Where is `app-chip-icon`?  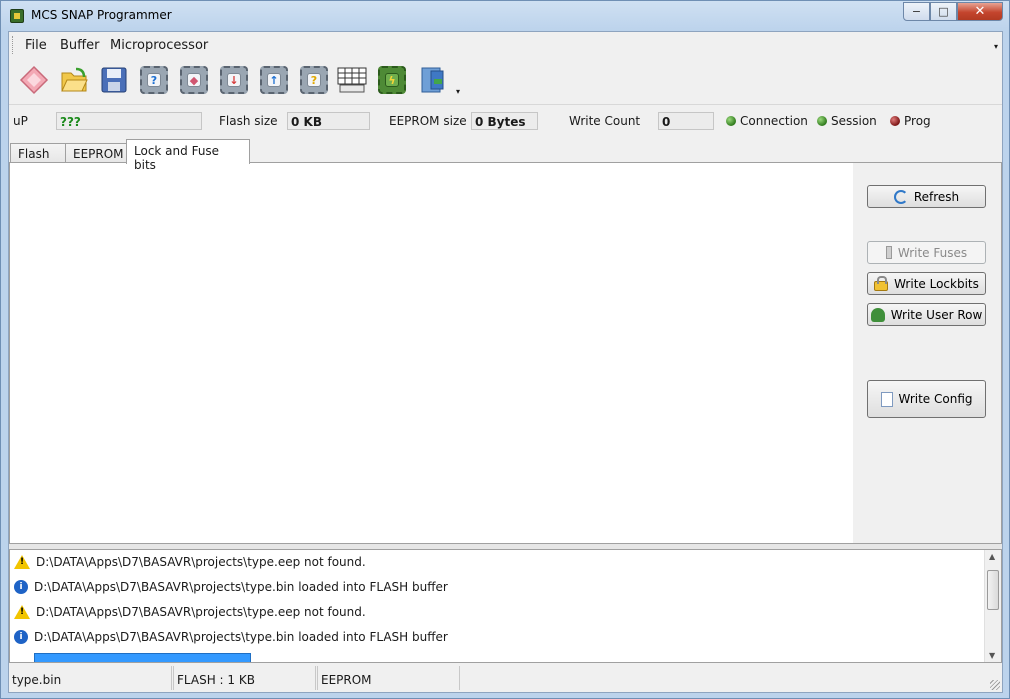
app-chip-icon is located at coordinates (17, 16).